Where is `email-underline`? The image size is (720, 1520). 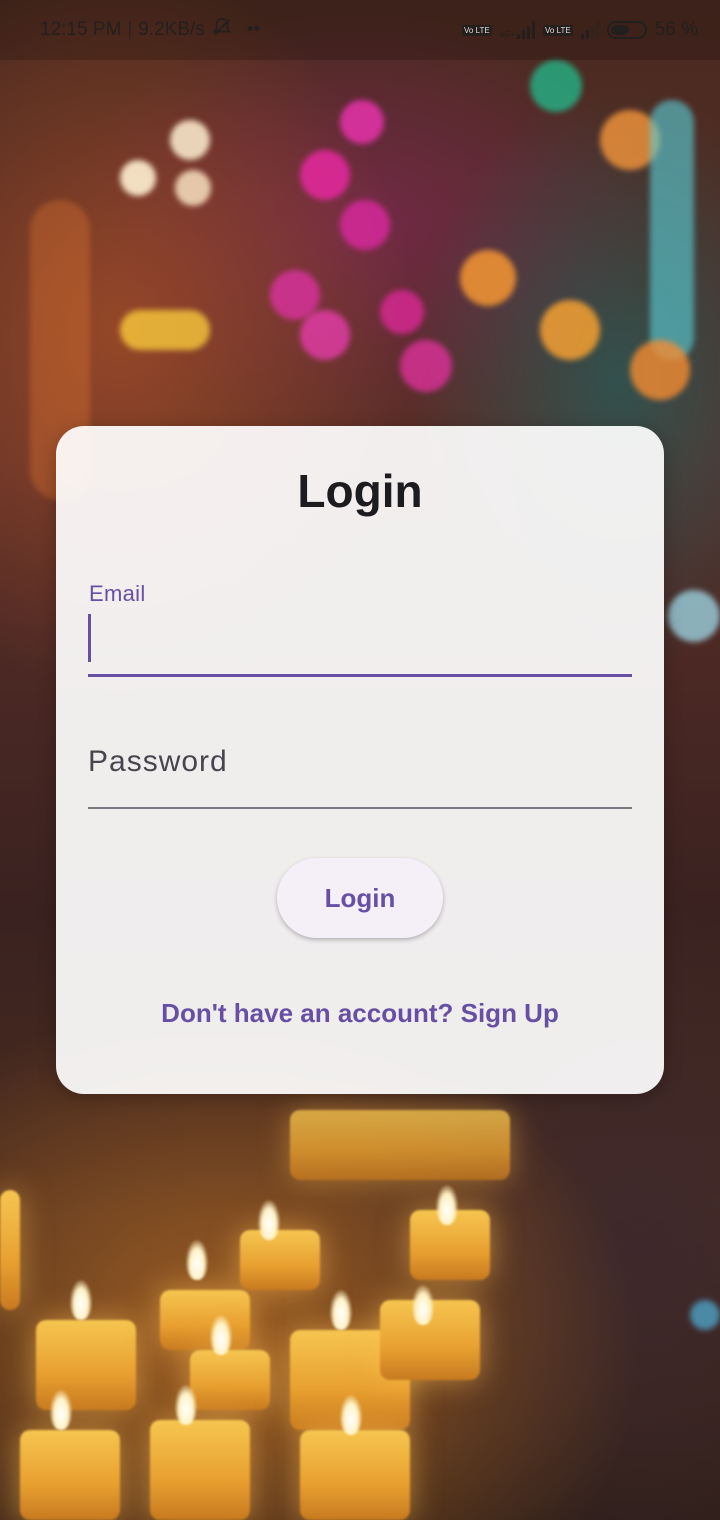 email-underline is located at coordinates (360, 675).